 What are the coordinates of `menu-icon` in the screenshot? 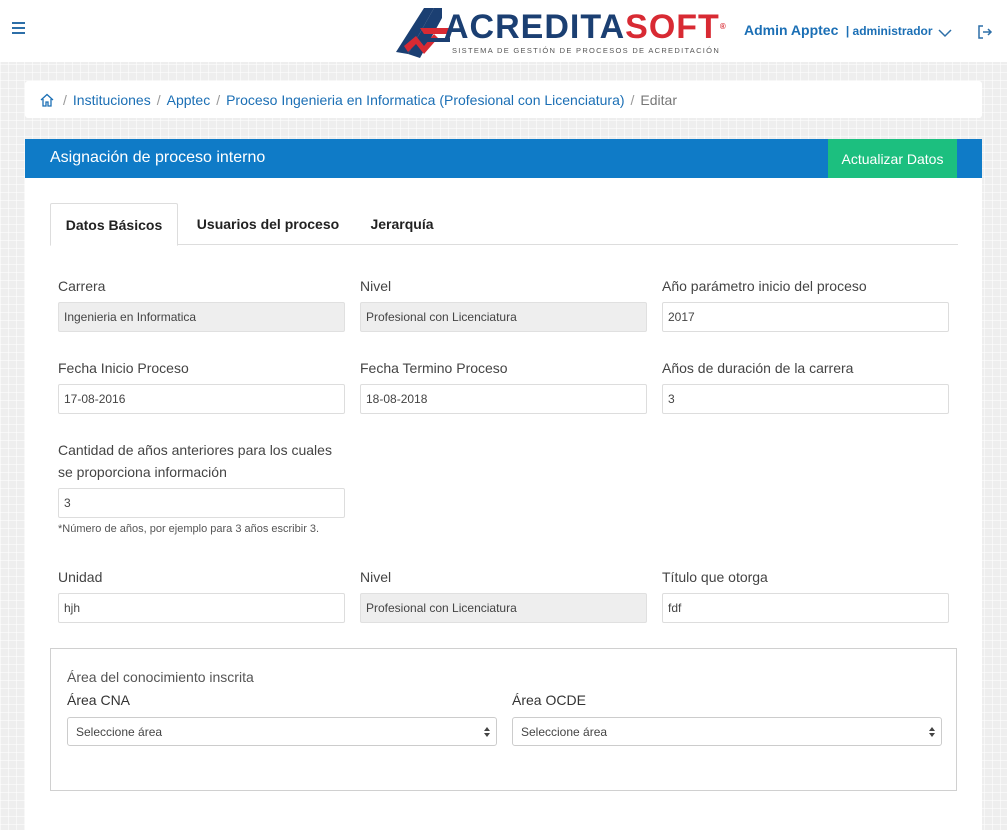 It's located at (20, 30).